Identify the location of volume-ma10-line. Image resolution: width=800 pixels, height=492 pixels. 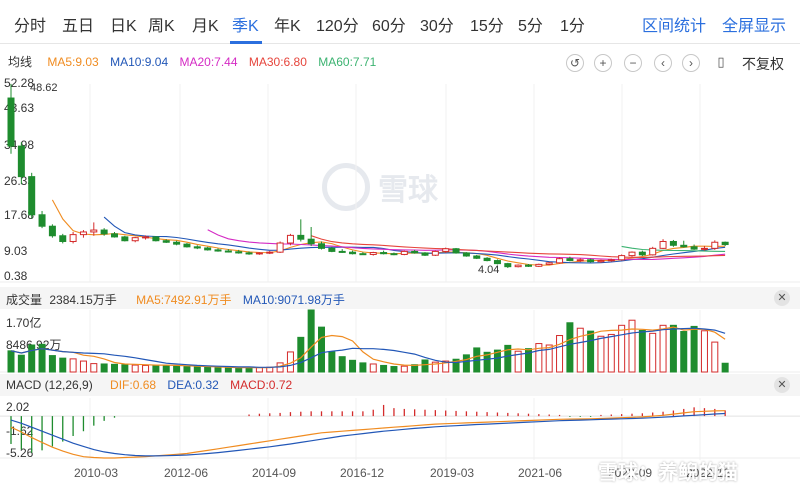
(368, 347).